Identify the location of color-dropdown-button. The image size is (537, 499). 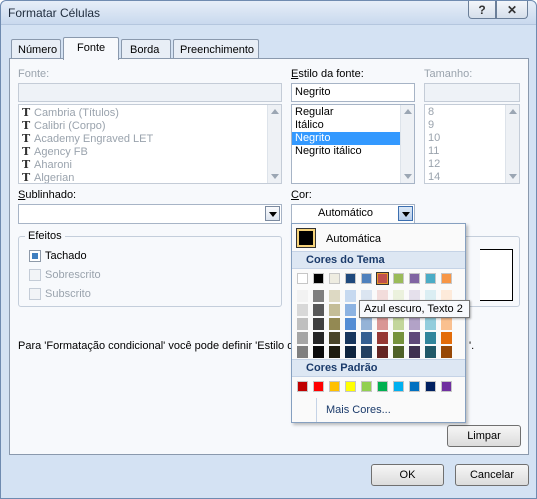
(405, 213).